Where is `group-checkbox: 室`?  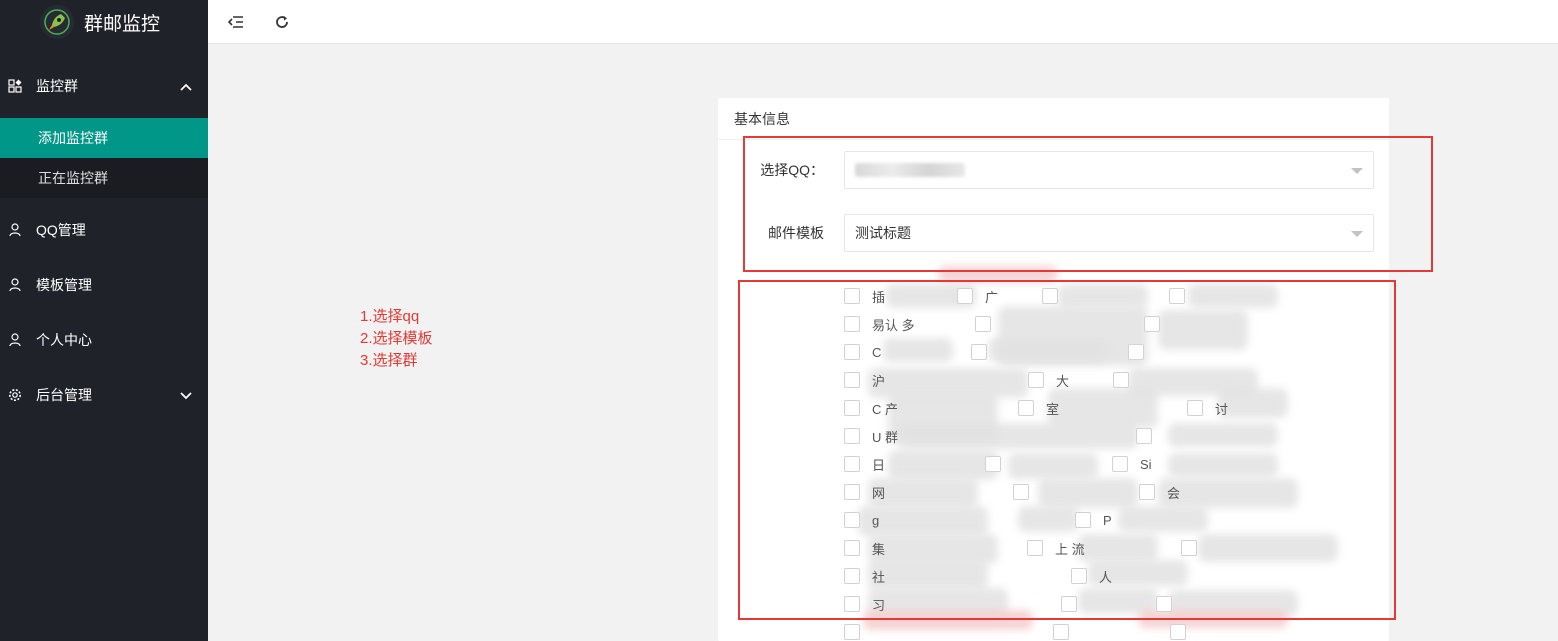 group-checkbox: 室 is located at coordinates (1038, 408).